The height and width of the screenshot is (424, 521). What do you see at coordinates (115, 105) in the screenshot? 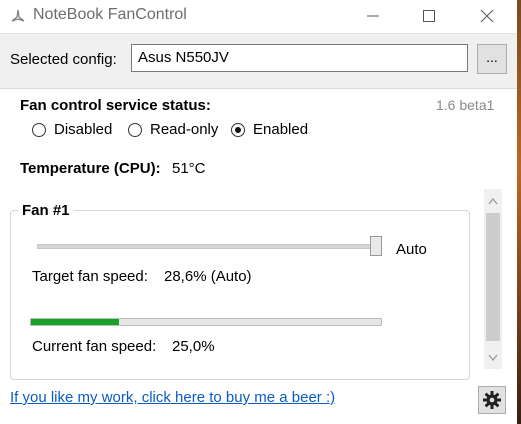
I see `service-status-title: Fan control service status:` at bounding box center [115, 105].